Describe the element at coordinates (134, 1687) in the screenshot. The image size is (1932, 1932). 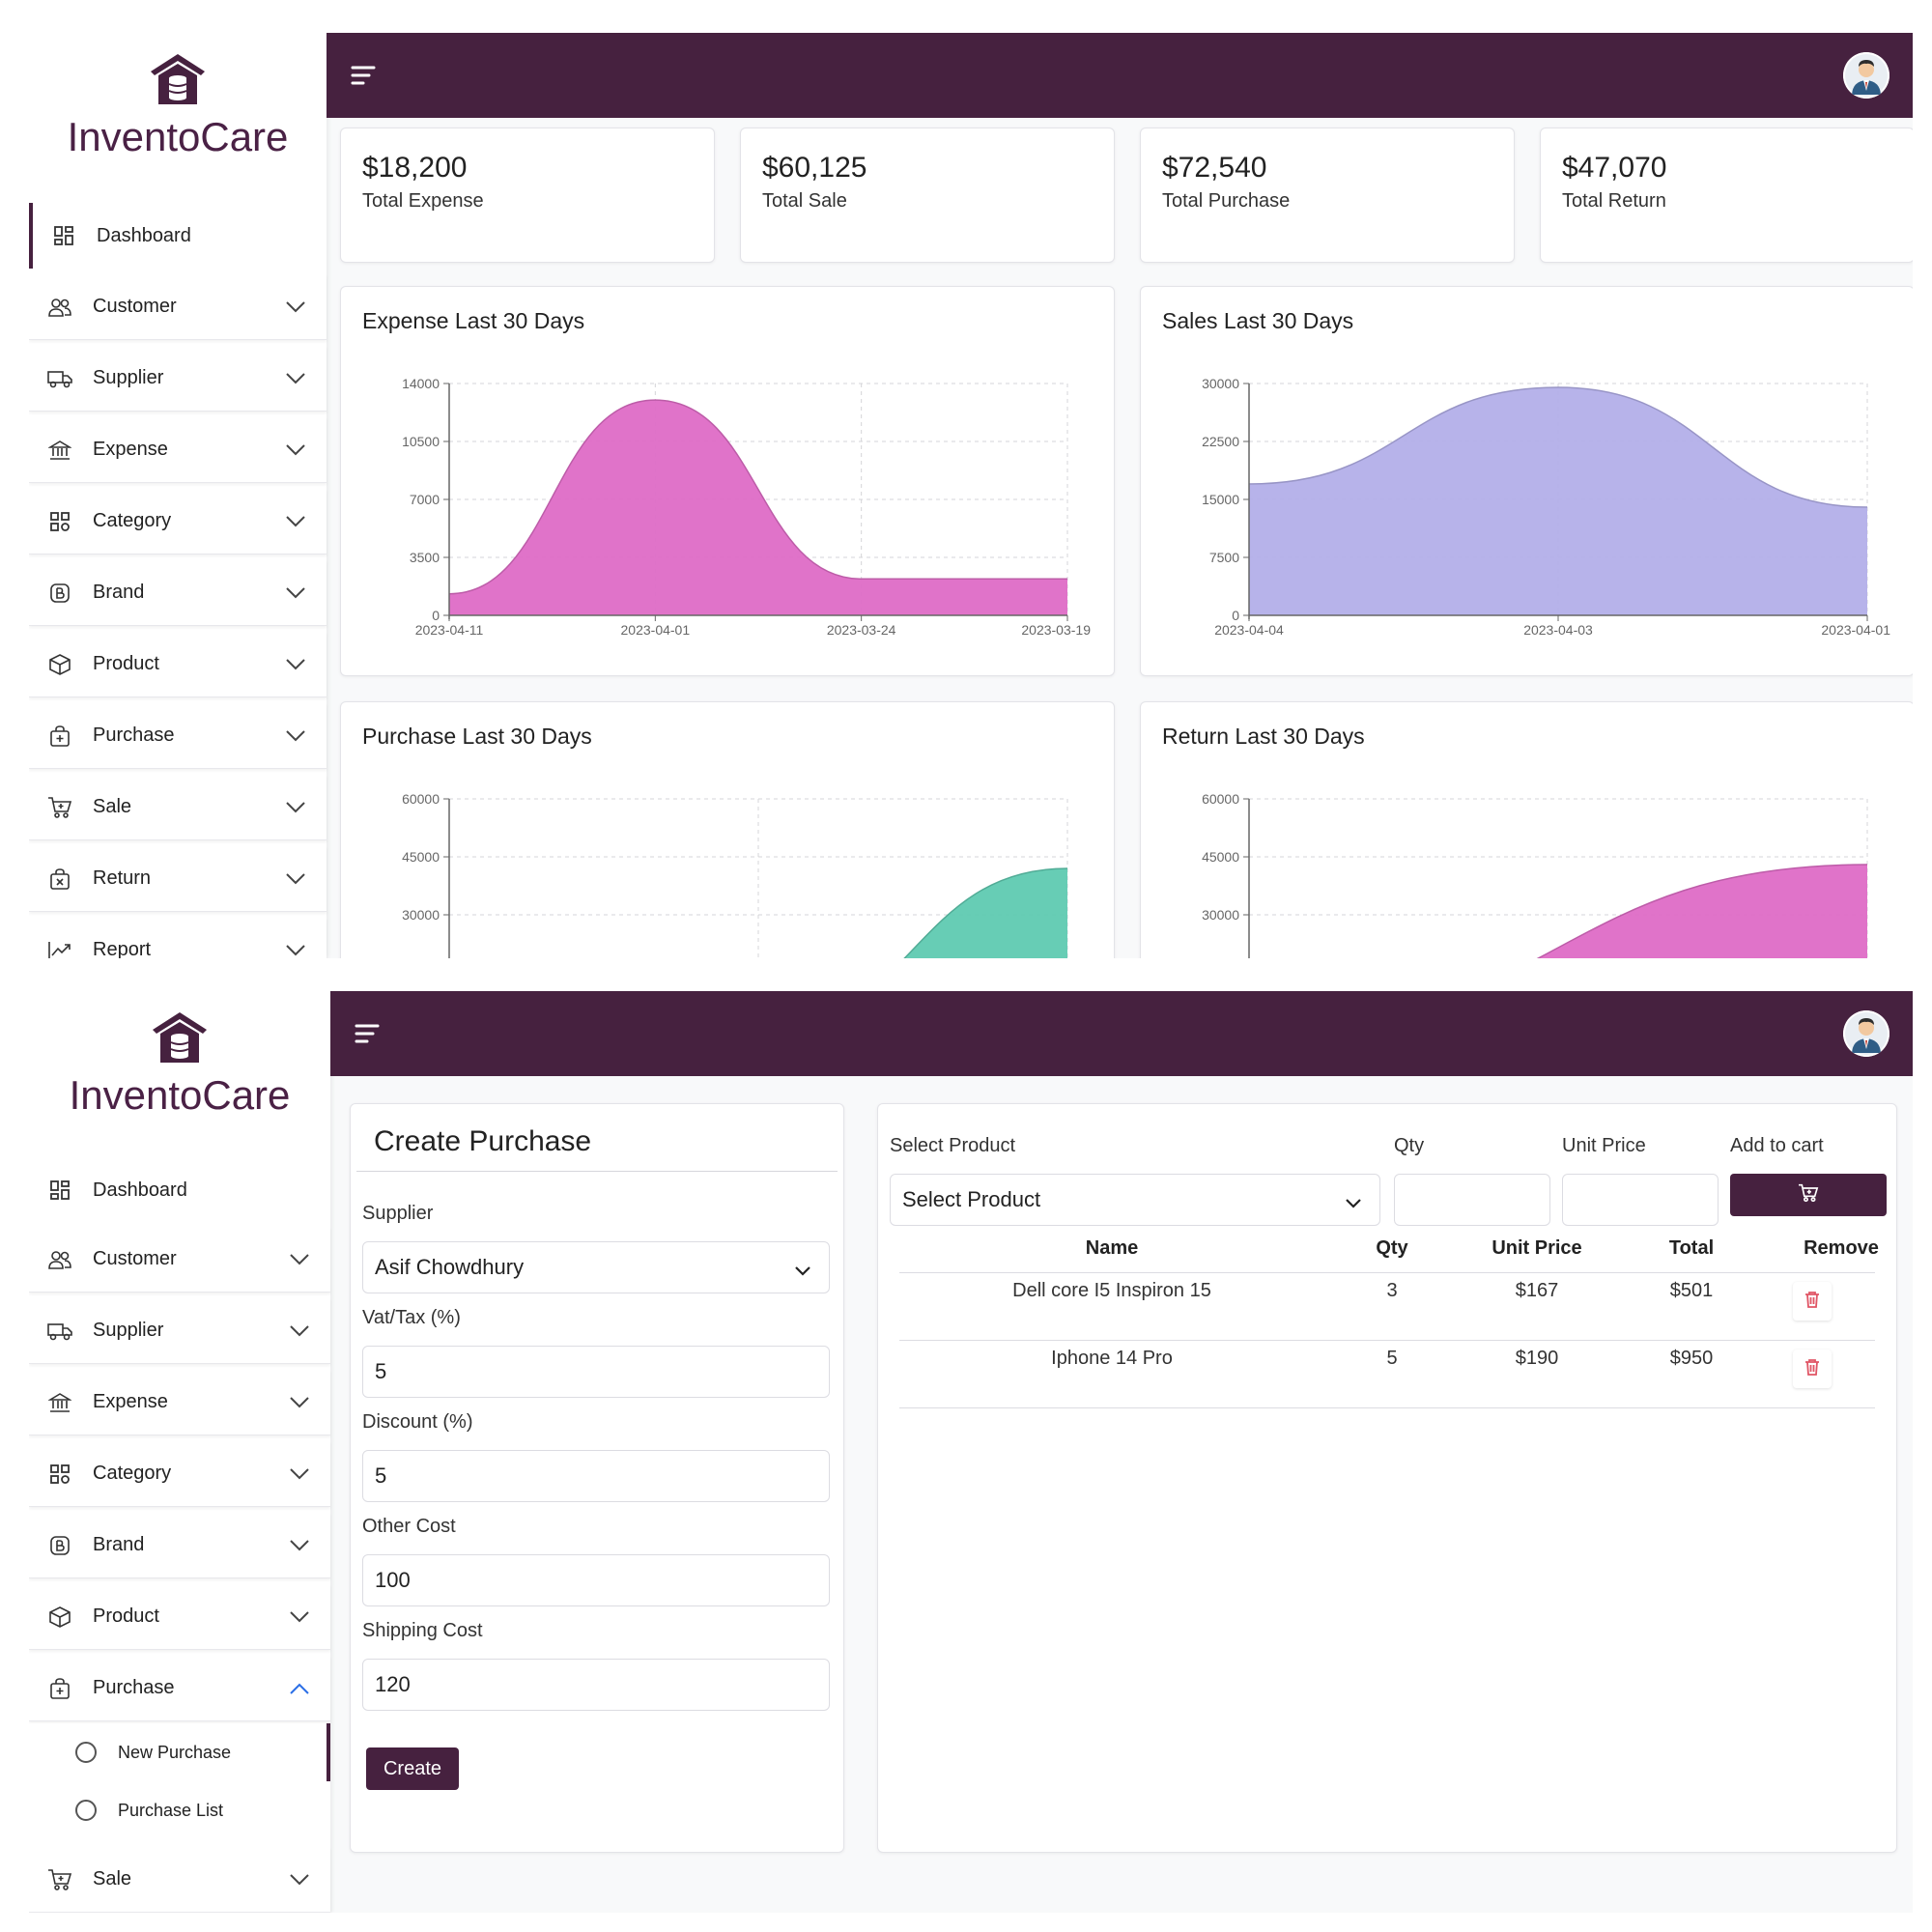
I see `sidebar-item-label: Purchase` at that location.